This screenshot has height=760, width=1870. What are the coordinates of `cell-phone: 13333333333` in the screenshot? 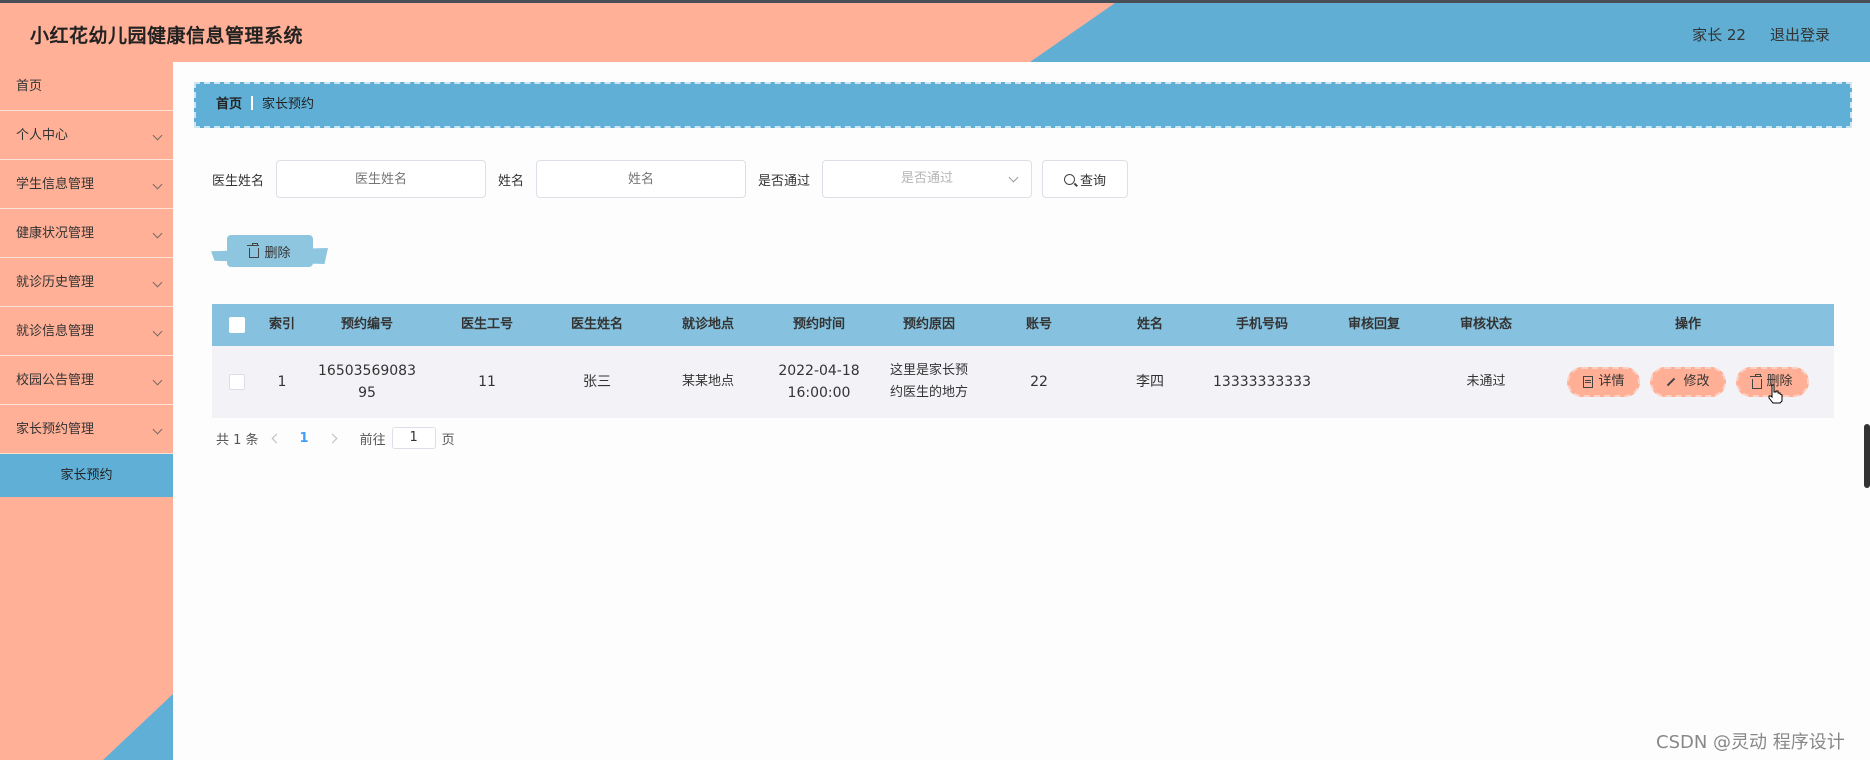 It's located at (1262, 382).